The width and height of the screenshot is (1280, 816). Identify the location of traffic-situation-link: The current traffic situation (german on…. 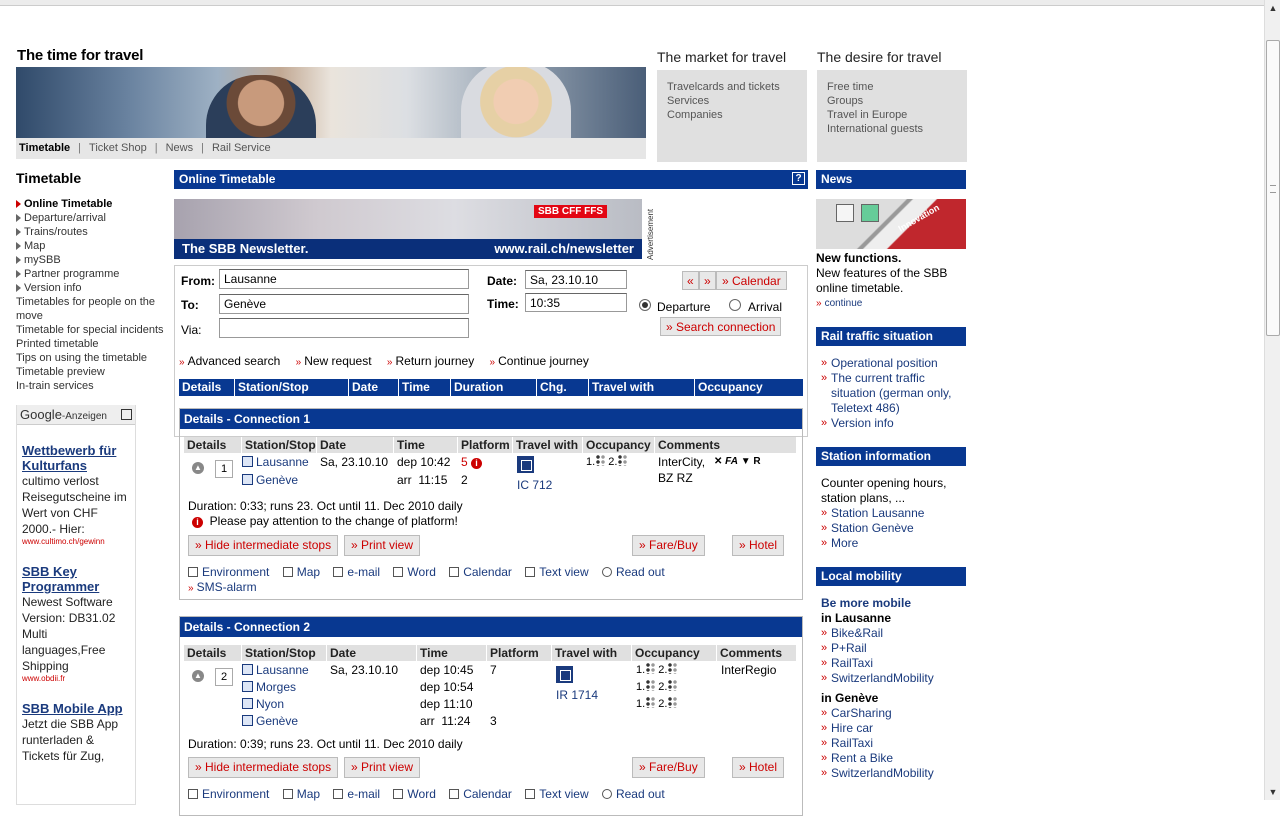
(891, 393).